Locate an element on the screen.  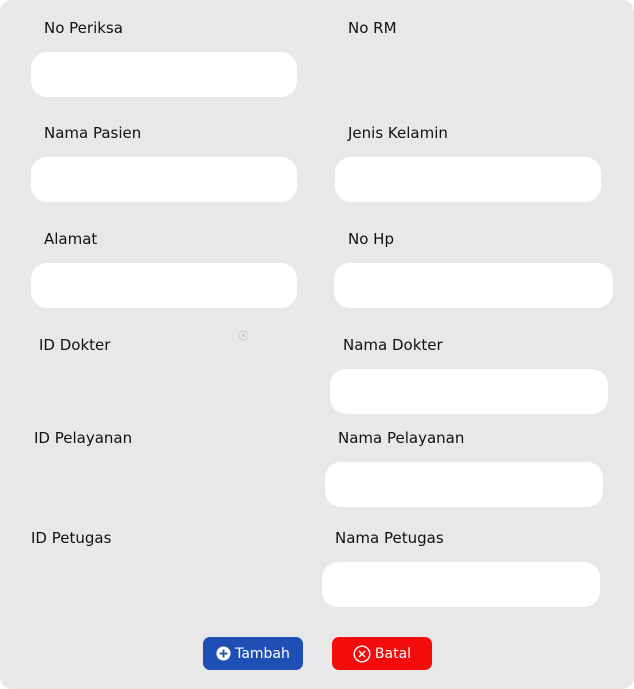
id-petugas-label: ID Petugas is located at coordinates (71, 538).